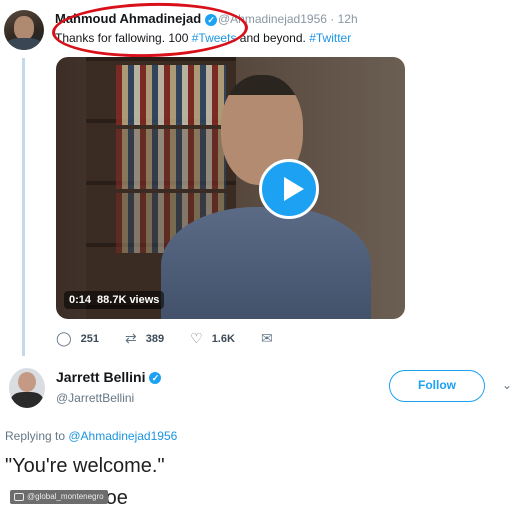 Image resolution: width=520 pixels, height=512 pixels. What do you see at coordinates (64, 338) in the screenshot?
I see `reply-icon: ◯` at bounding box center [64, 338].